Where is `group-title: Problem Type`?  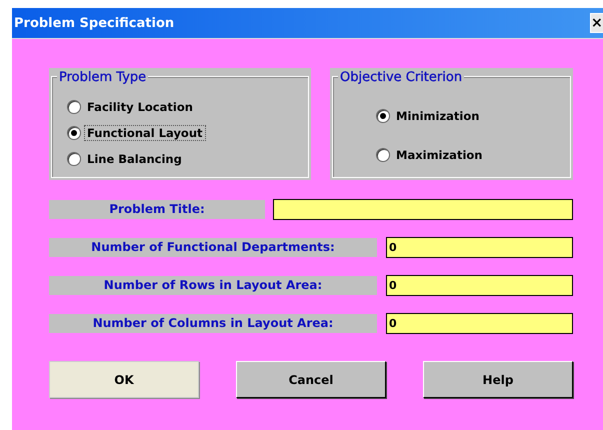 group-title: Problem Type is located at coordinates (102, 77).